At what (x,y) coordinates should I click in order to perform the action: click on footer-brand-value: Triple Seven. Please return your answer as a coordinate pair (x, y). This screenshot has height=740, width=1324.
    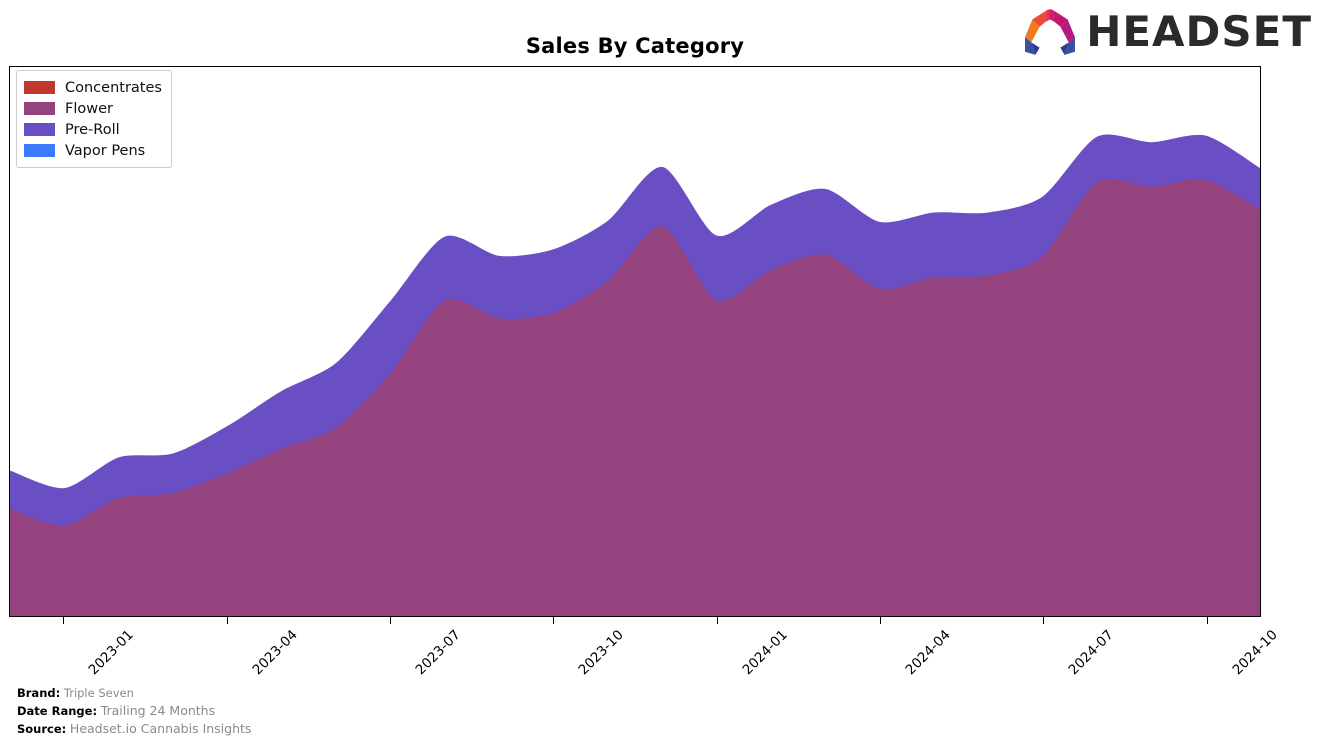
    Looking at the image, I should click on (98, 693).